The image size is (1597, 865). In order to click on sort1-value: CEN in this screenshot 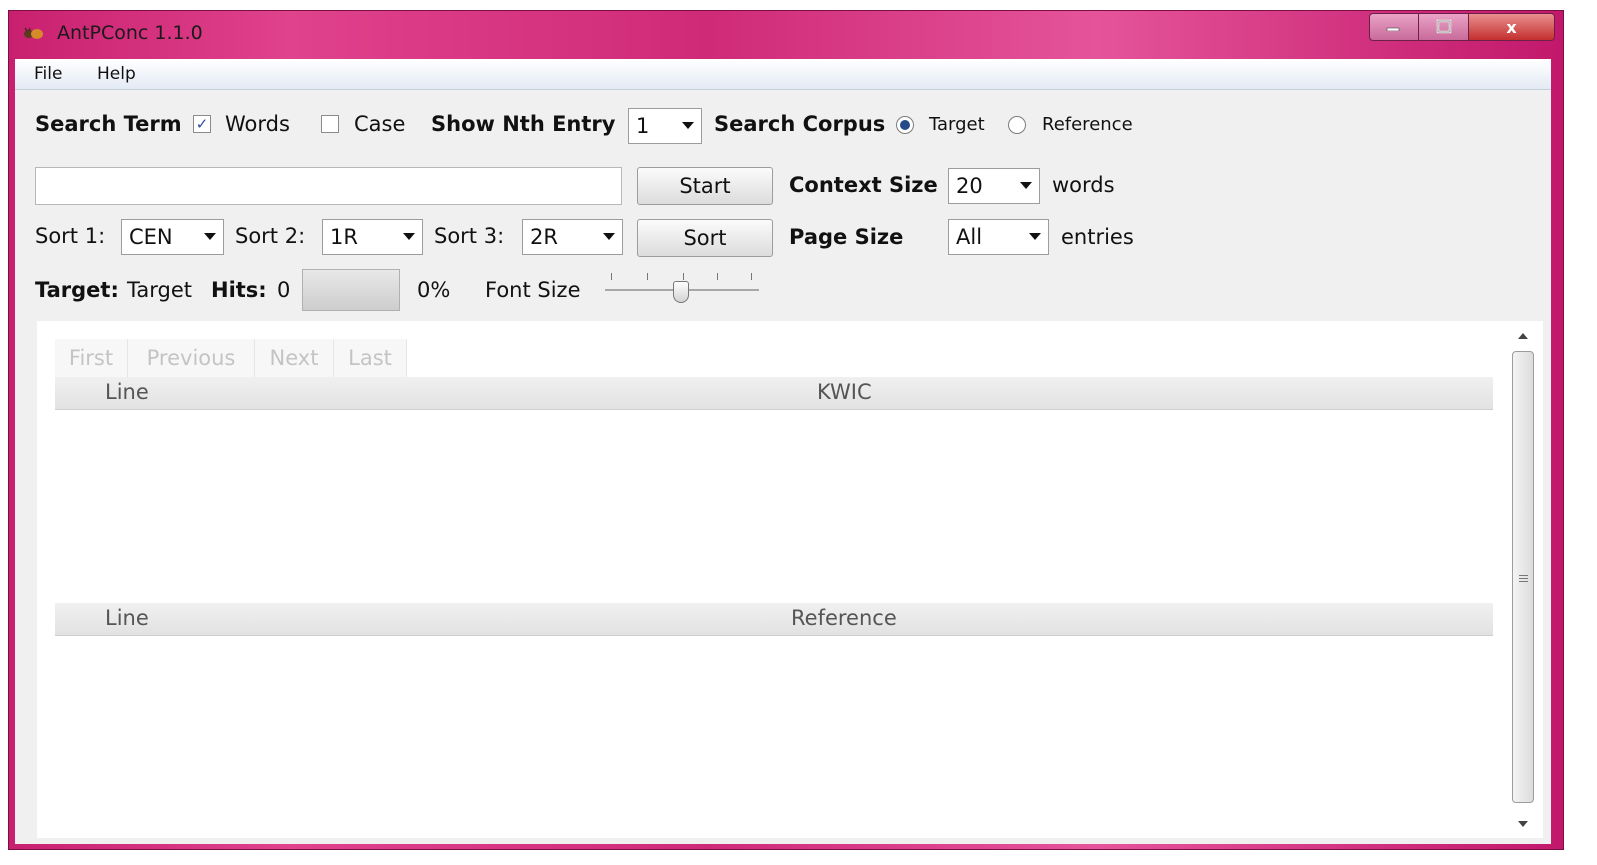, I will do `click(151, 237)`.